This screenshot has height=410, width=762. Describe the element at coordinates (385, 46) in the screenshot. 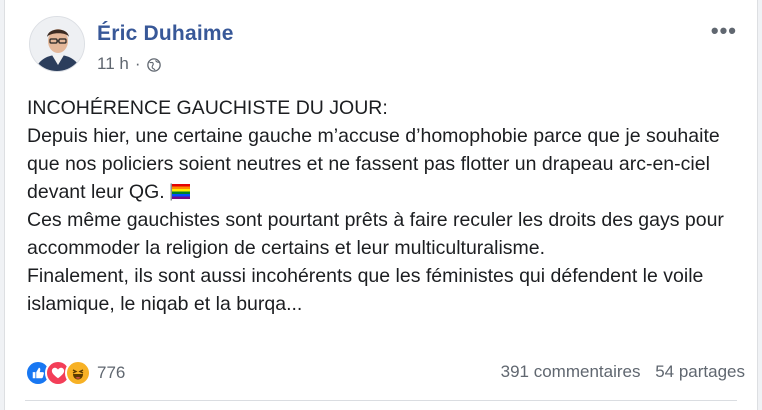

I see `post-header: Éric Duhaime 11 h · •••` at that location.